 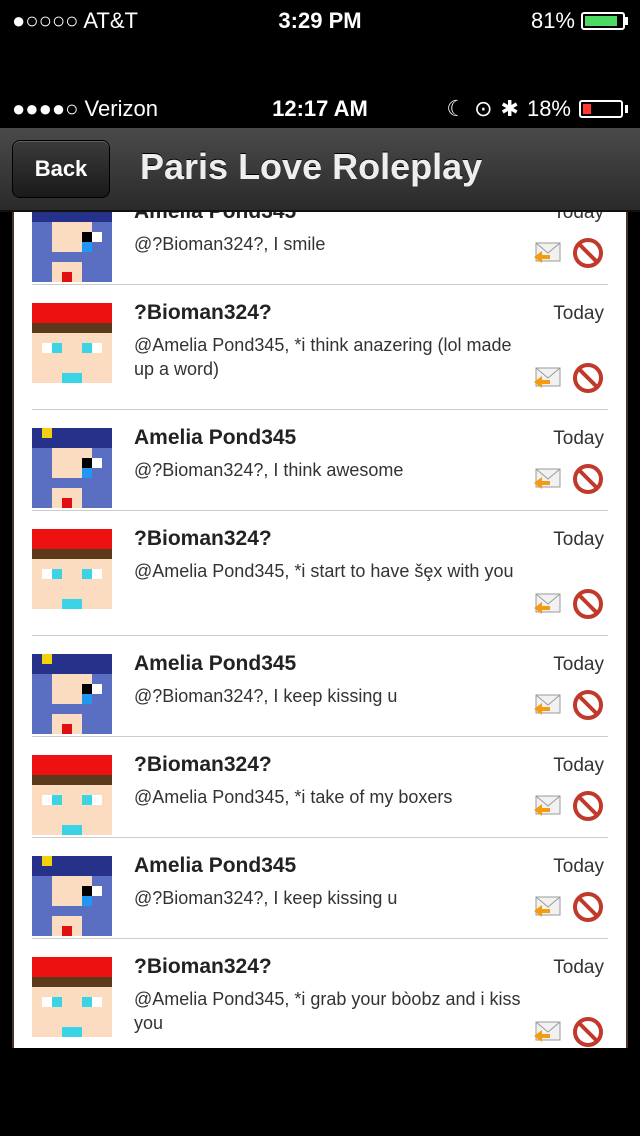 What do you see at coordinates (483, 108) in the screenshot?
I see `rotation-lock-icon: ⊙` at bounding box center [483, 108].